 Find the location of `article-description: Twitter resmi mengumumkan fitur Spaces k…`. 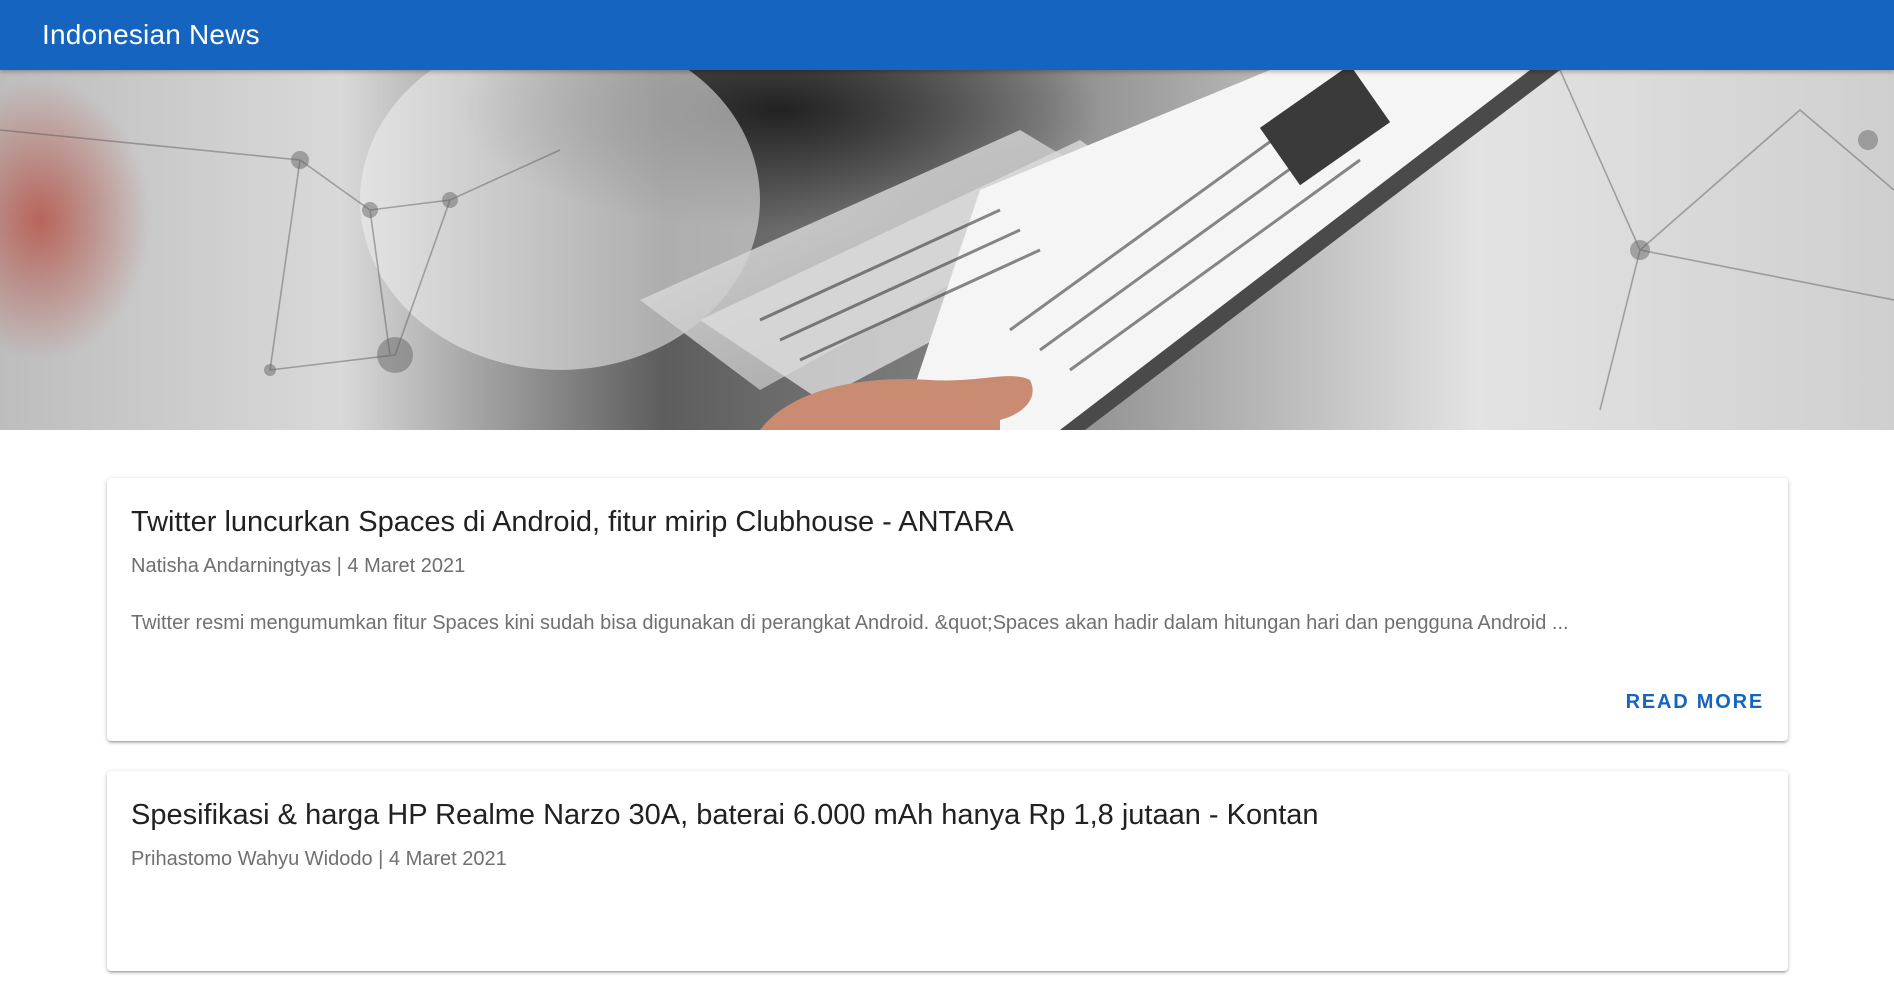

article-description: Twitter resmi mengumumkan fitur Spaces k… is located at coordinates (850, 623).